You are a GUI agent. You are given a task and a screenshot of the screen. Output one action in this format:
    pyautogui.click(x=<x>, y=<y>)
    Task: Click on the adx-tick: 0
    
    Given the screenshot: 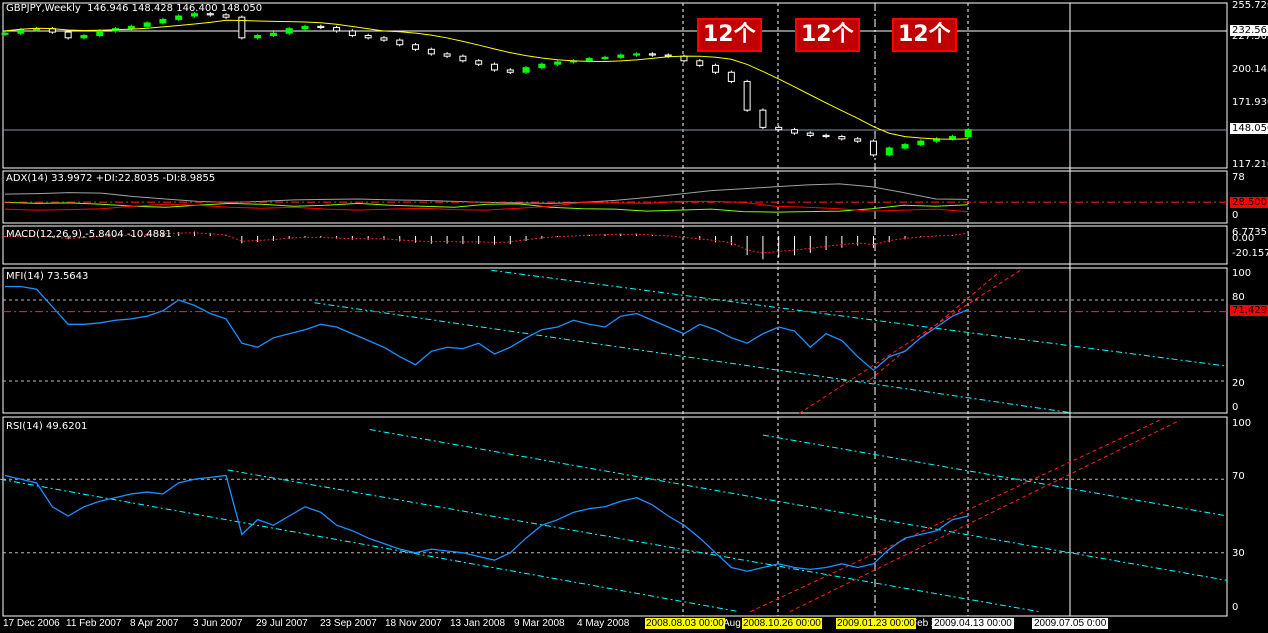 What is the action you would take?
    pyautogui.click(x=1235, y=215)
    